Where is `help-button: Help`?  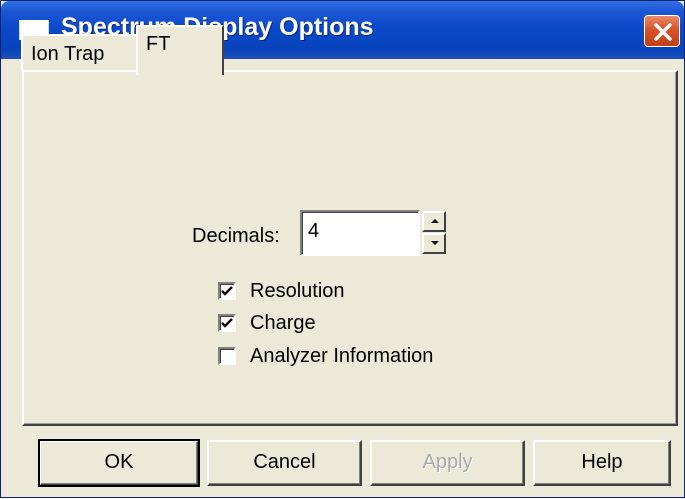 help-button: Help is located at coordinates (602, 463).